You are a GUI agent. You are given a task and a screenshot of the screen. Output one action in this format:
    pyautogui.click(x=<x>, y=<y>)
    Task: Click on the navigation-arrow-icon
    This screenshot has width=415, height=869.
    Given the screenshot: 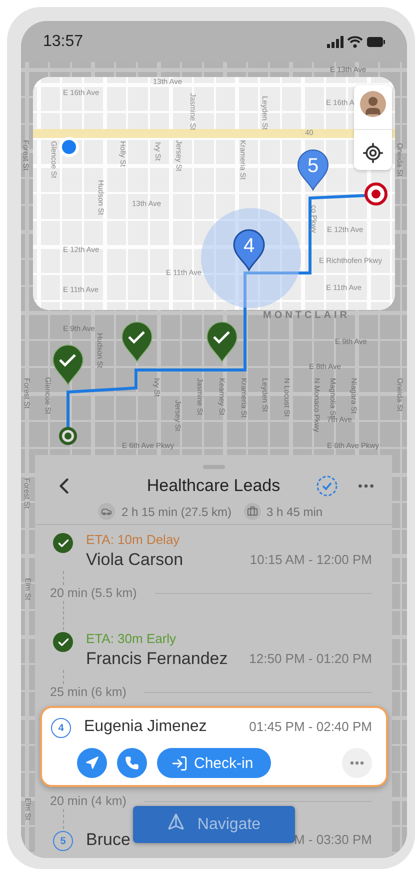 What is the action you would take?
    pyautogui.click(x=92, y=763)
    